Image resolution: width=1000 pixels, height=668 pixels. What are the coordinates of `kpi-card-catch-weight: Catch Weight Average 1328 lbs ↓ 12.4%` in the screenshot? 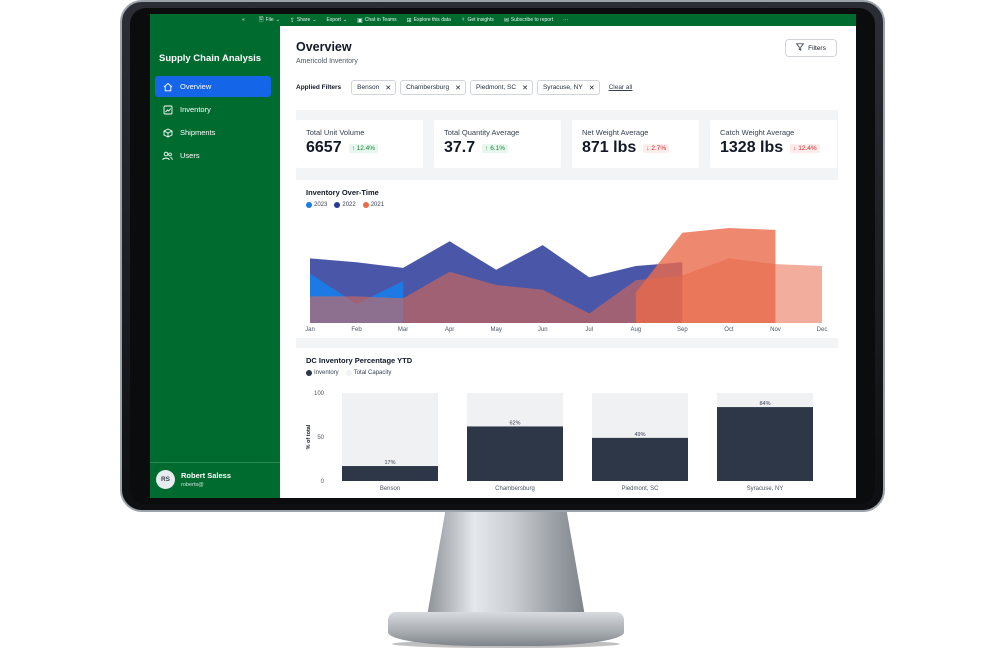 It's located at (773, 144).